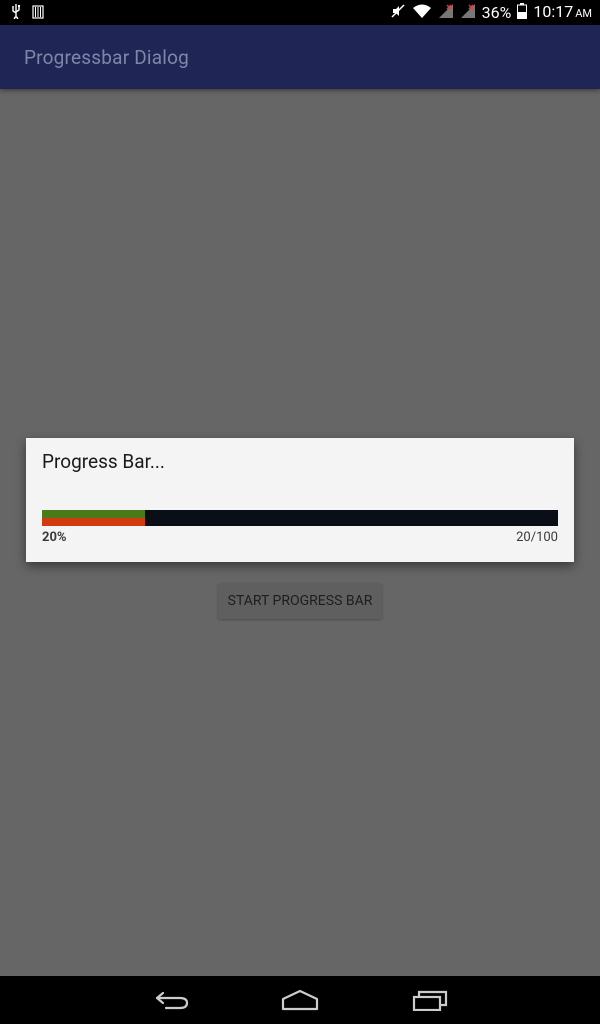 The width and height of the screenshot is (600, 1024). I want to click on progress-bar, so click(300, 518).